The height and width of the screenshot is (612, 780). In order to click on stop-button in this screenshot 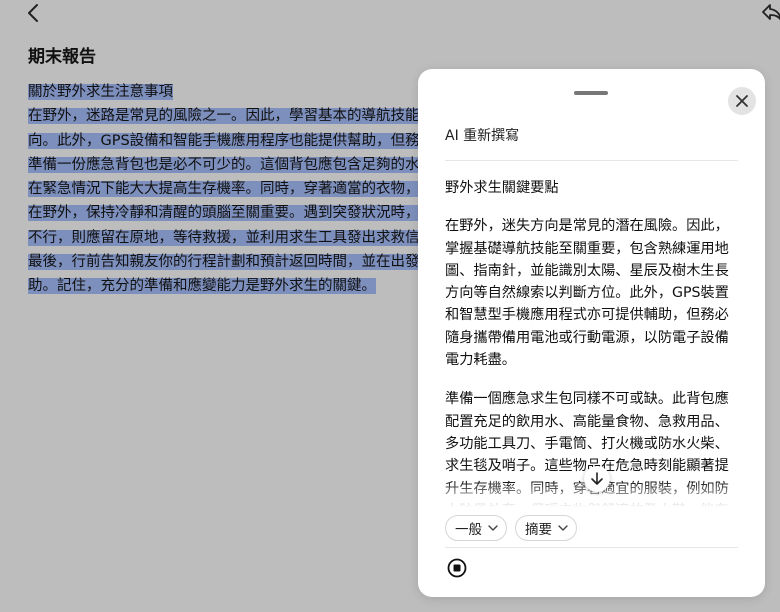, I will do `click(457, 568)`.